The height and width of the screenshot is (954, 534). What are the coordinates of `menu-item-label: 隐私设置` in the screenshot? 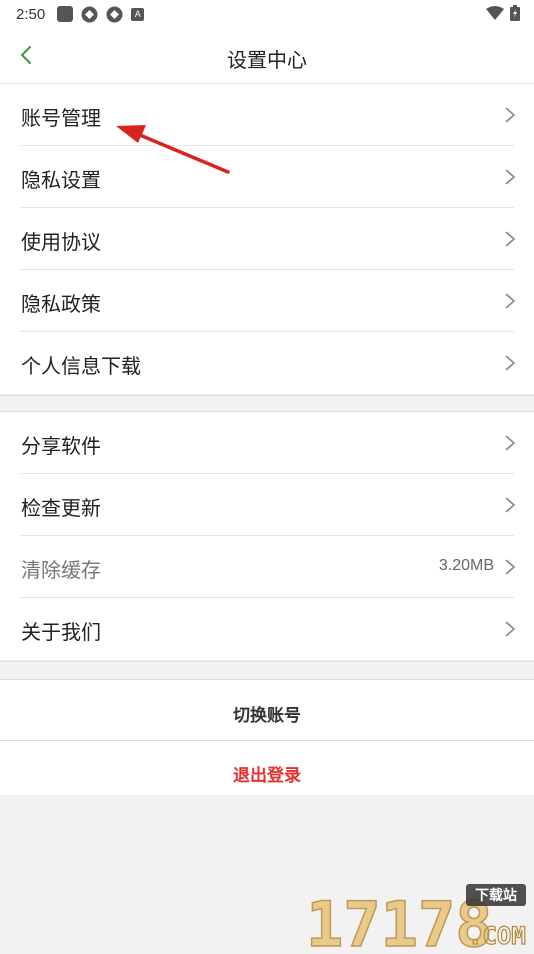 It's located at (61, 180).